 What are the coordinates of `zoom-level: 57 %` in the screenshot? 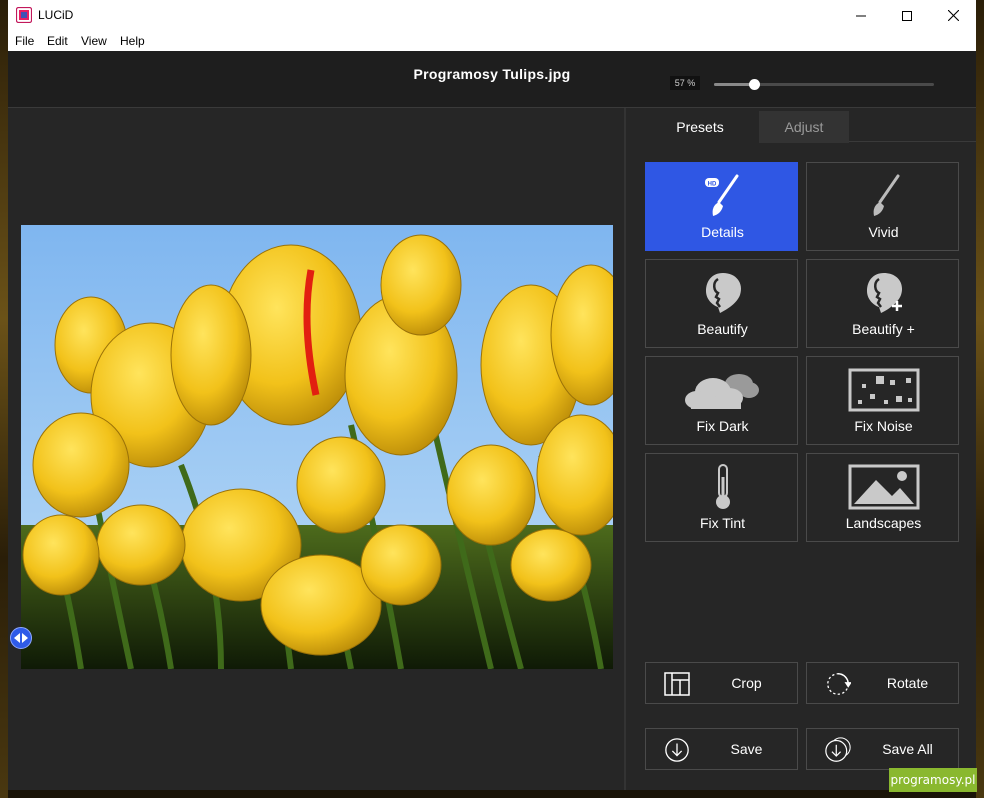 It's located at (685, 83).